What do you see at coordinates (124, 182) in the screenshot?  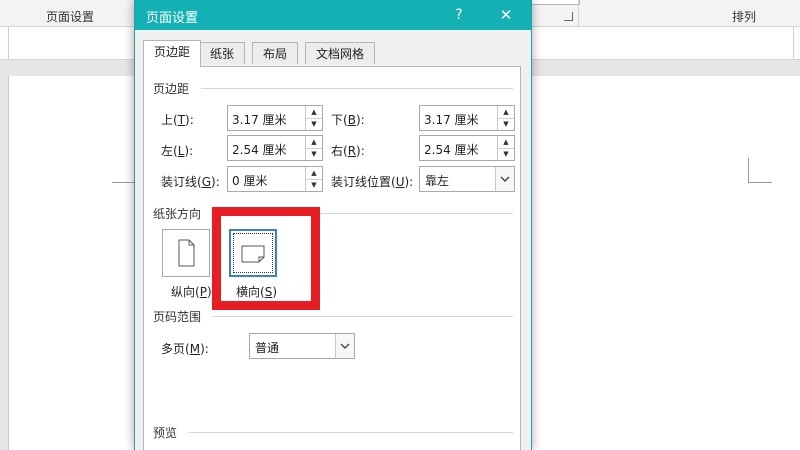 I see `margin-mark-left` at bounding box center [124, 182].